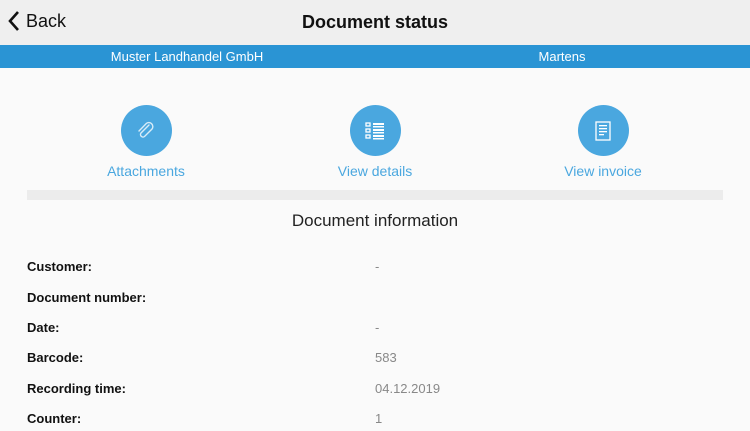 The image size is (750, 431). I want to click on navigation-bar: Back Document status, so click(375, 22).